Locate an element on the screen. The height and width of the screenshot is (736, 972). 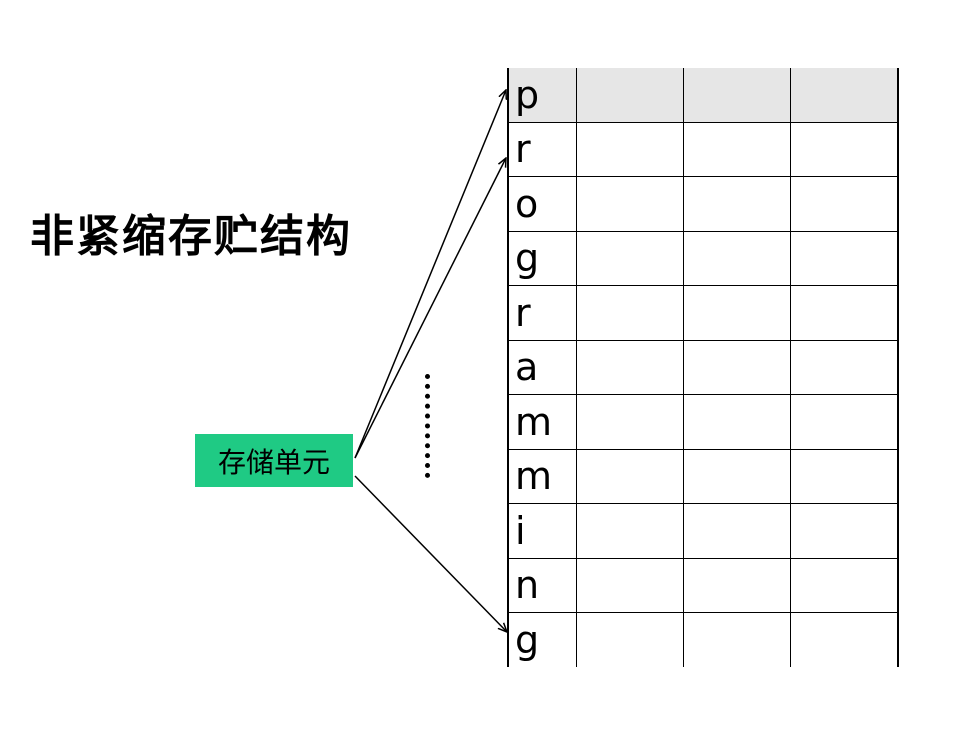
grid-row: p is located at coordinates (703, 95).